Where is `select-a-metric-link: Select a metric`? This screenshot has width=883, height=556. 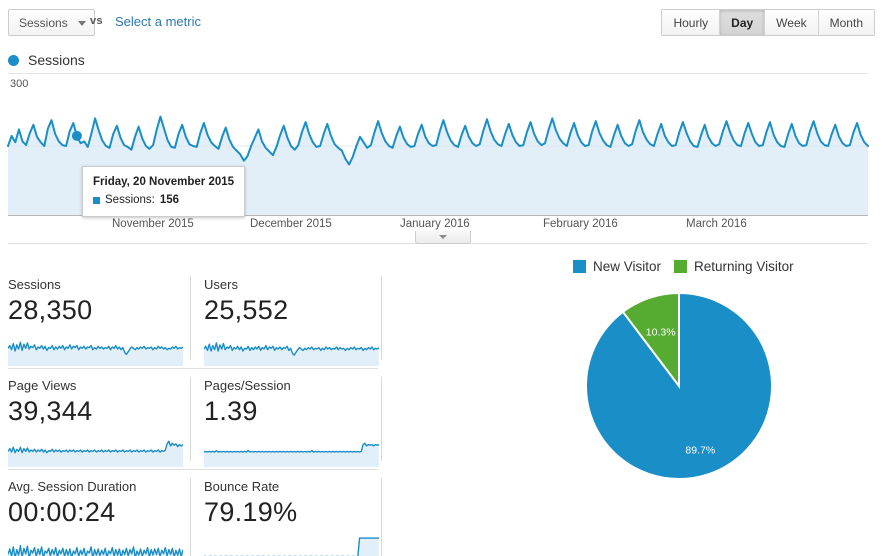 select-a-metric-link: Select a metric is located at coordinates (158, 21).